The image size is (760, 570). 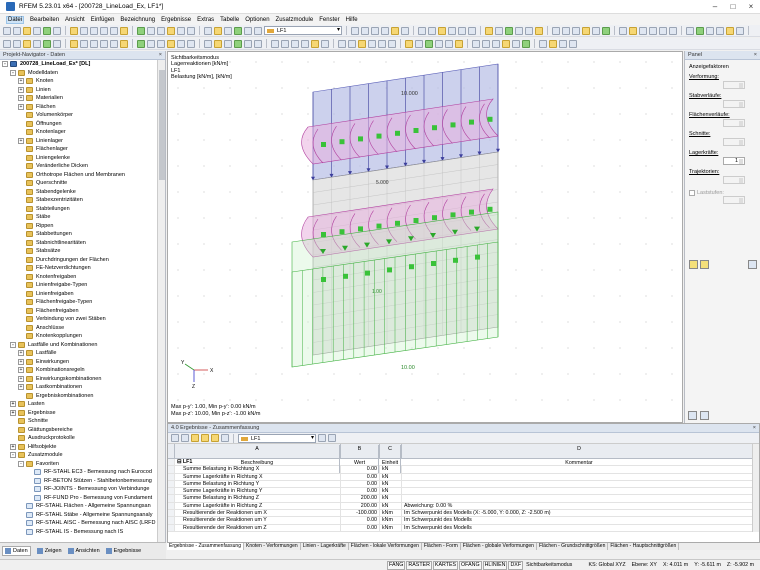 I want to click on close-button: ×, so click(x=751, y=7).